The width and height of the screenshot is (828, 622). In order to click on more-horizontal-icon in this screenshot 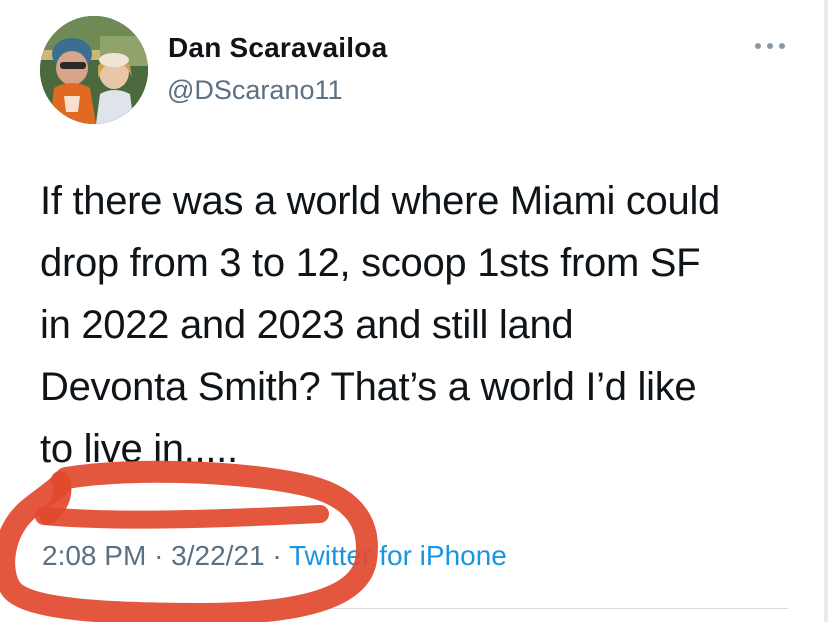, I will do `click(770, 46)`.